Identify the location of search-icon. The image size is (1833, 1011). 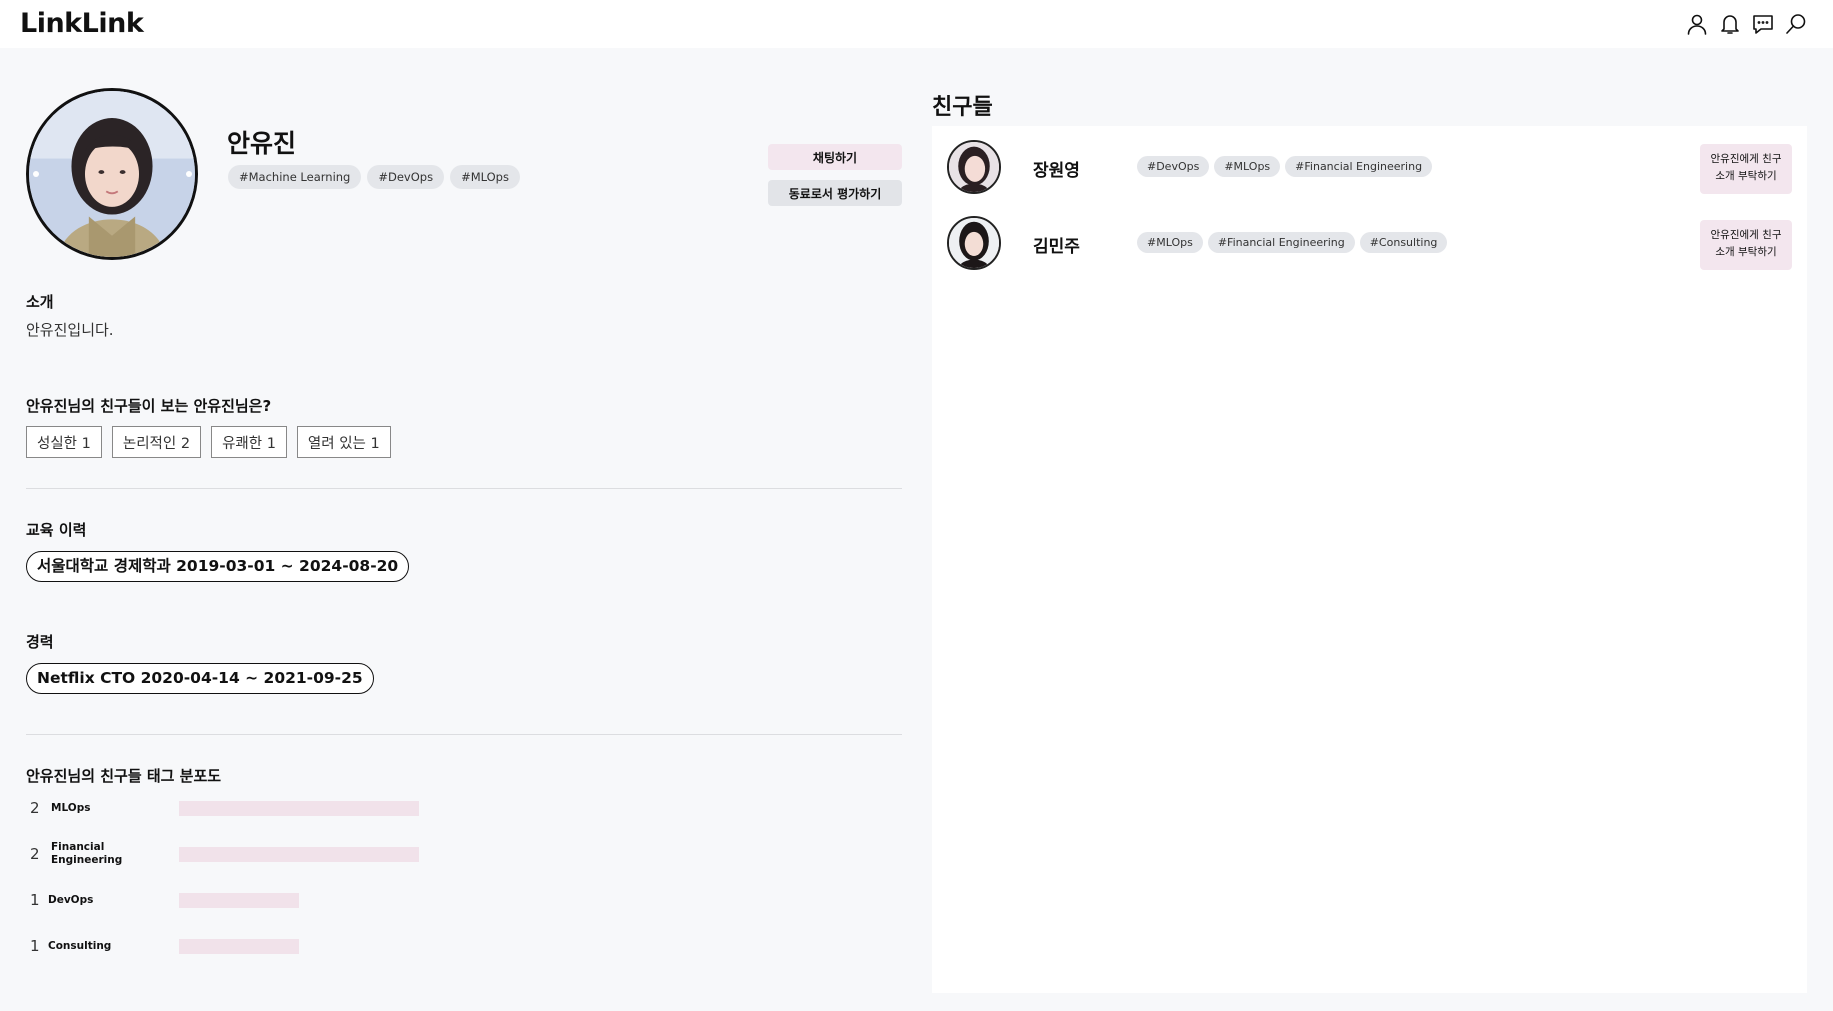
(1796, 24).